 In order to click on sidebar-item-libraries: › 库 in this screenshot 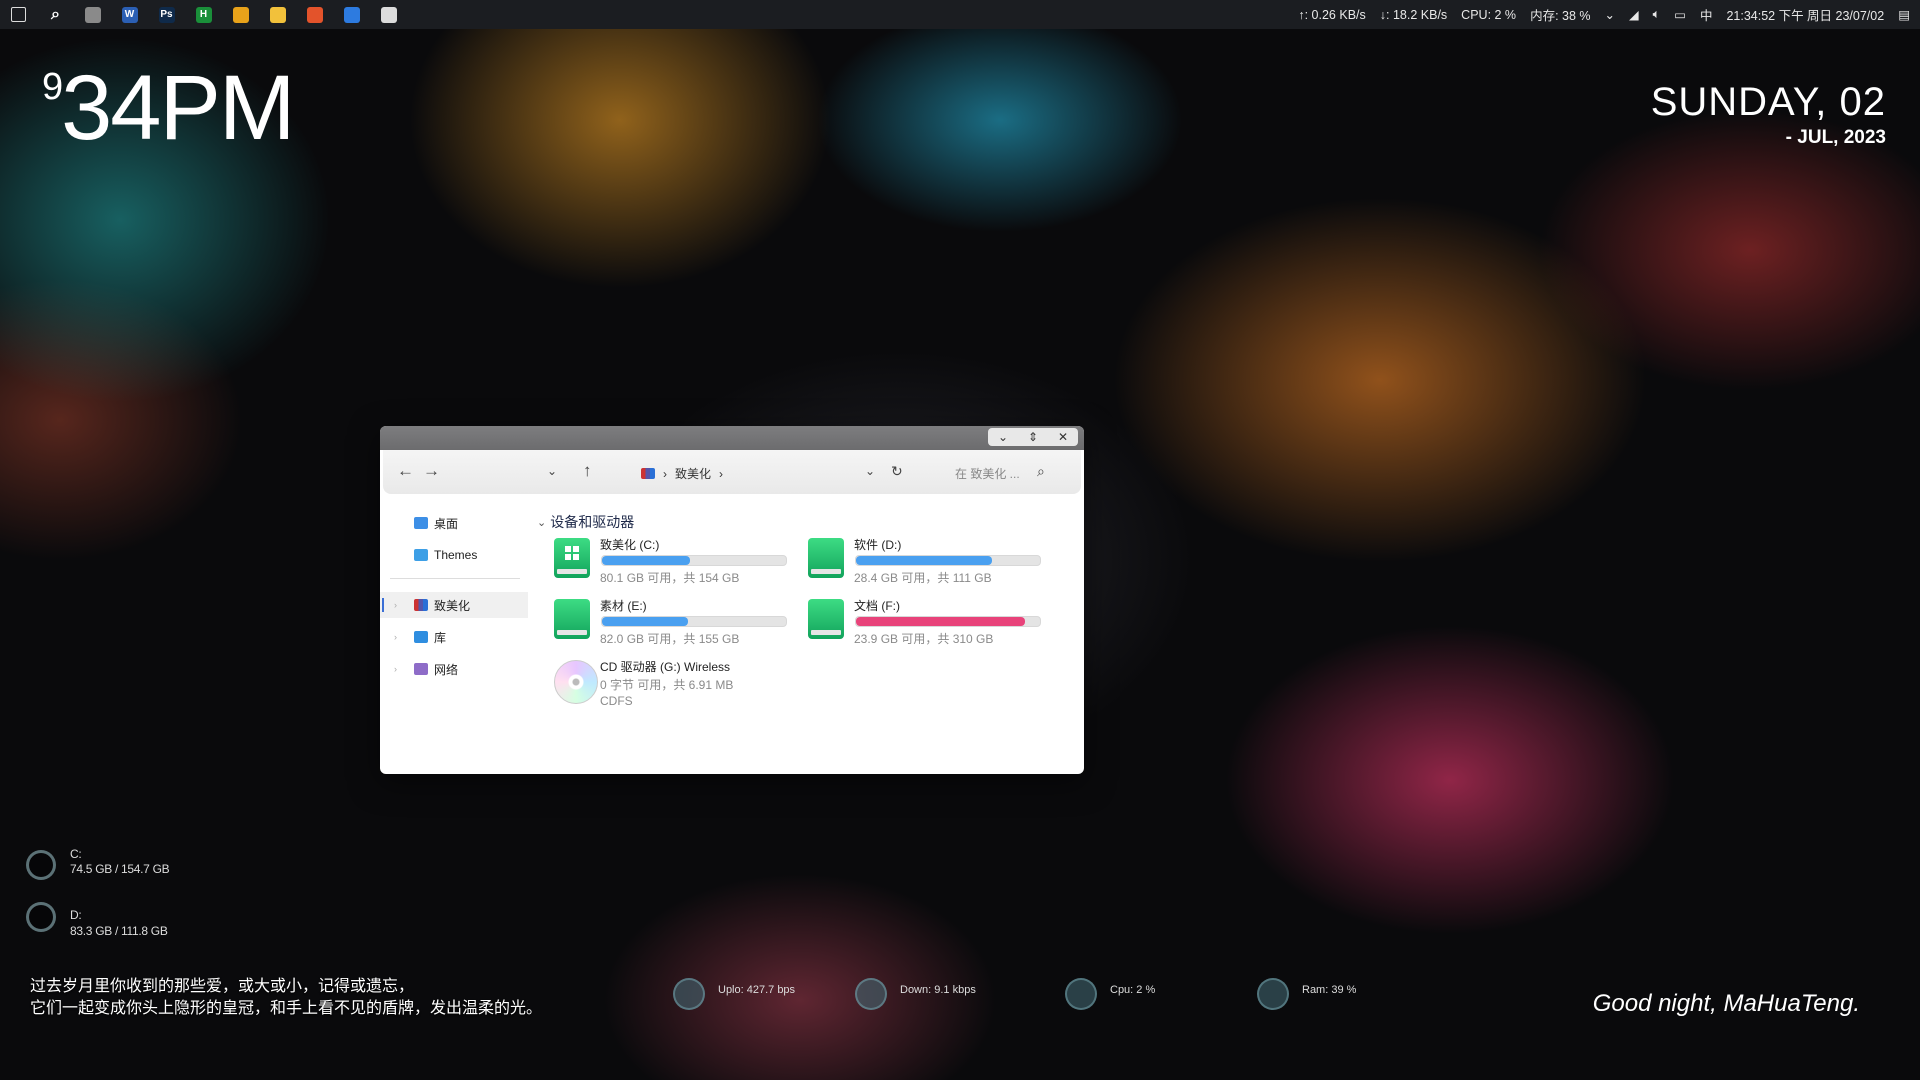, I will do `click(454, 637)`.